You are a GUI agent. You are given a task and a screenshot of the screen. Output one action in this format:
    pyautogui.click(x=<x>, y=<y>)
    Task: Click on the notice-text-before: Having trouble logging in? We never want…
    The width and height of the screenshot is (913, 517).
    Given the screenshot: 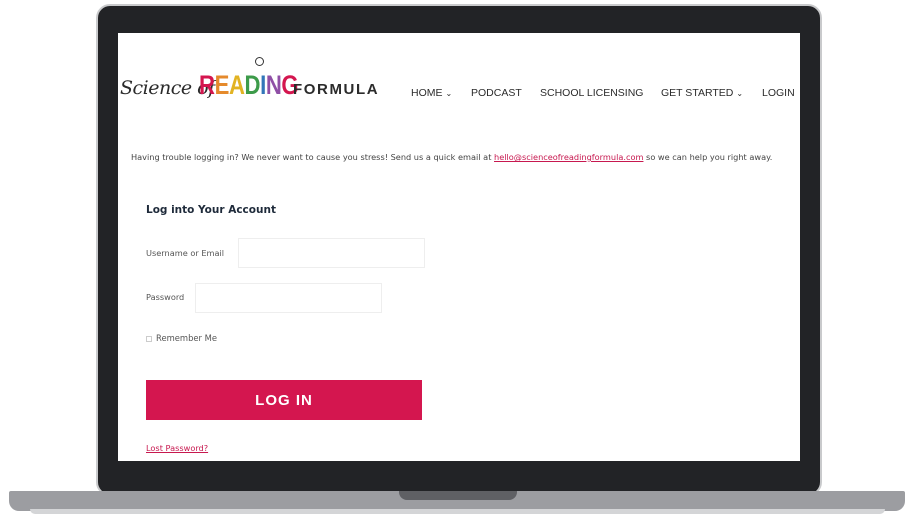 What is the action you would take?
    pyautogui.click(x=313, y=157)
    